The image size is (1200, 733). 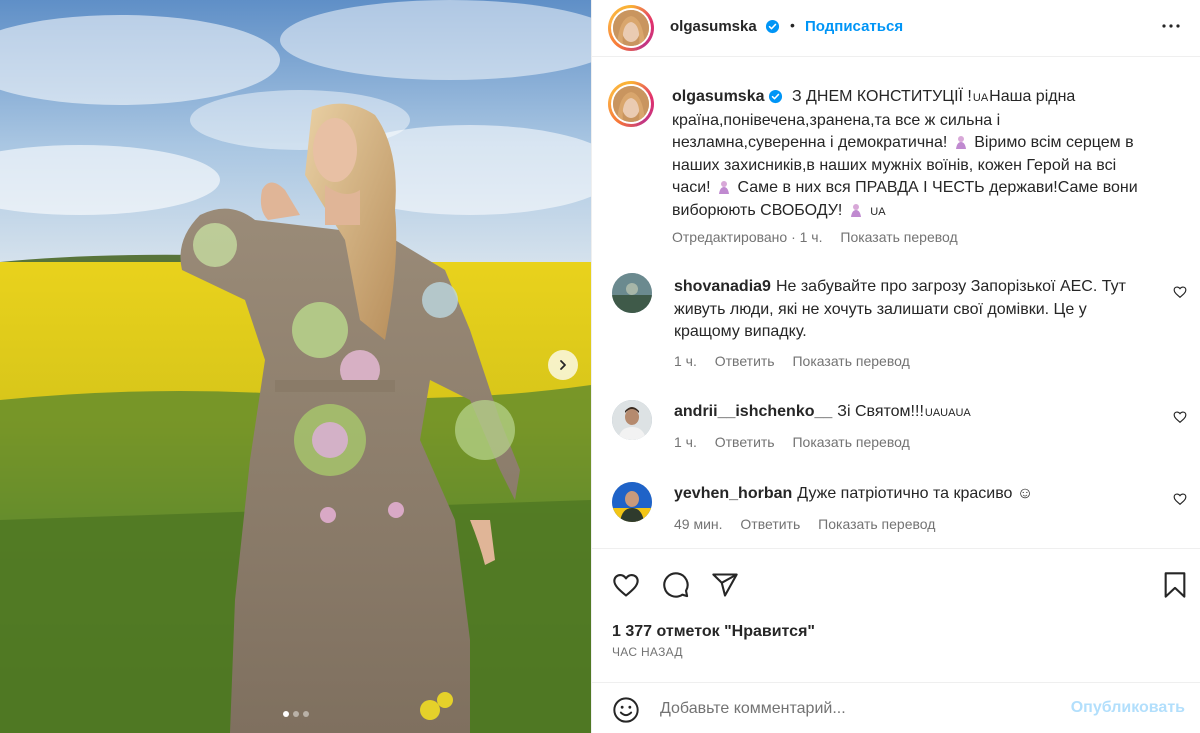 What do you see at coordinates (718, 96) in the screenshot?
I see `caption-username-text: olgasumska` at bounding box center [718, 96].